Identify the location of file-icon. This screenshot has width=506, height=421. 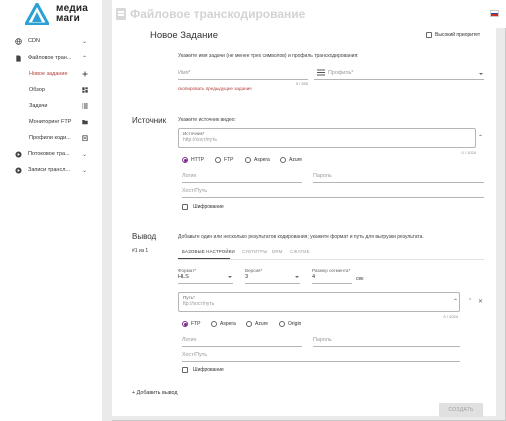
(18, 58).